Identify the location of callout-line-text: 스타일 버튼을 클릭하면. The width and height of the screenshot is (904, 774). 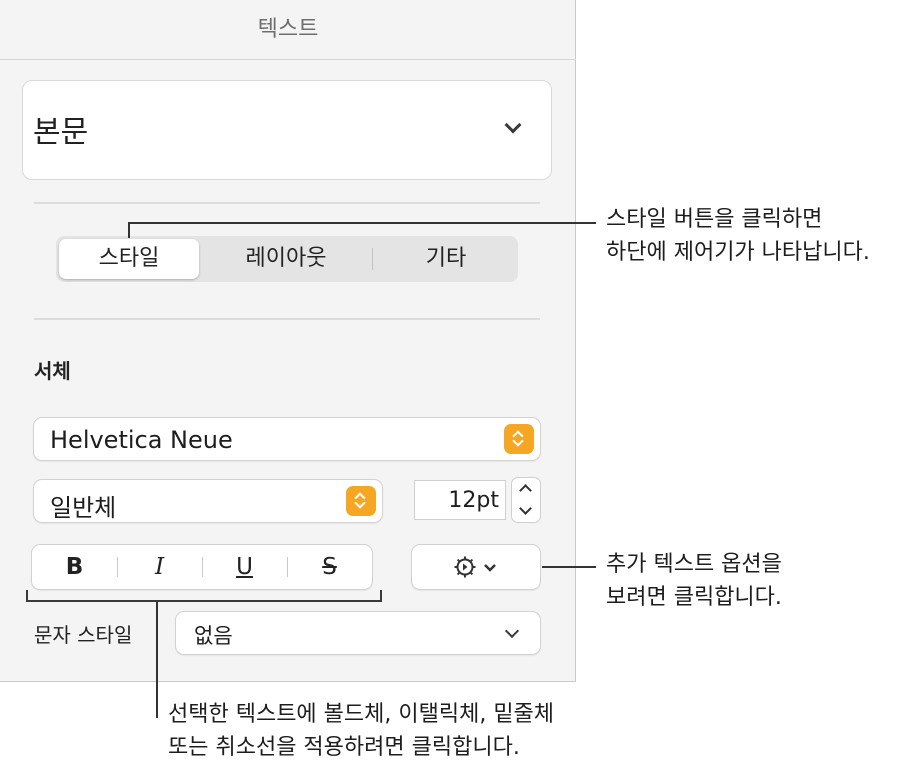
(714, 219).